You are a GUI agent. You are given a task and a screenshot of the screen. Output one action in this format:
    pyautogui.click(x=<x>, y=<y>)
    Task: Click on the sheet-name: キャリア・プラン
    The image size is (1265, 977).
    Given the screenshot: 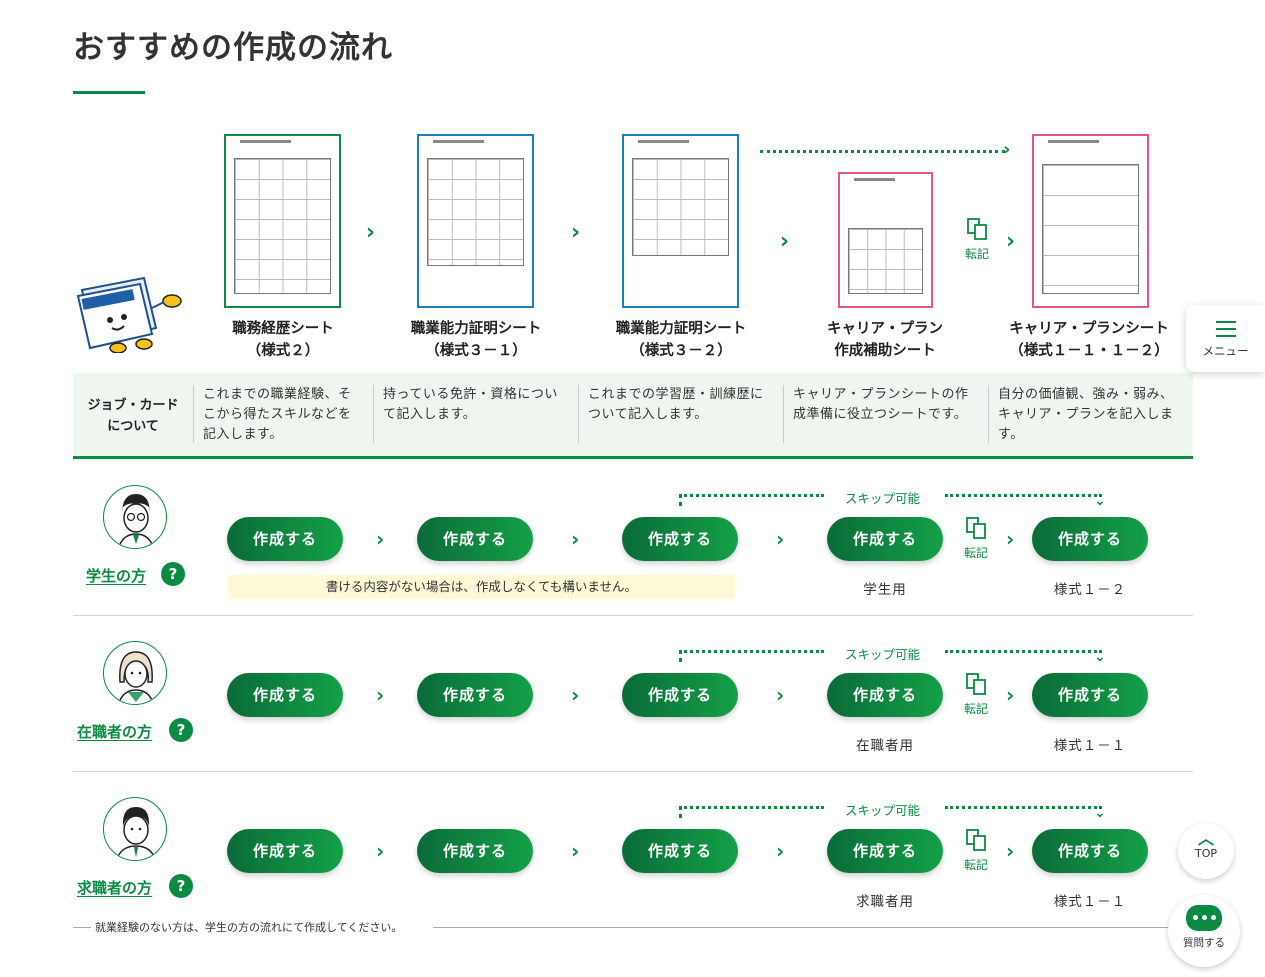 What is the action you would take?
    pyautogui.click(x=885, y=329)
    